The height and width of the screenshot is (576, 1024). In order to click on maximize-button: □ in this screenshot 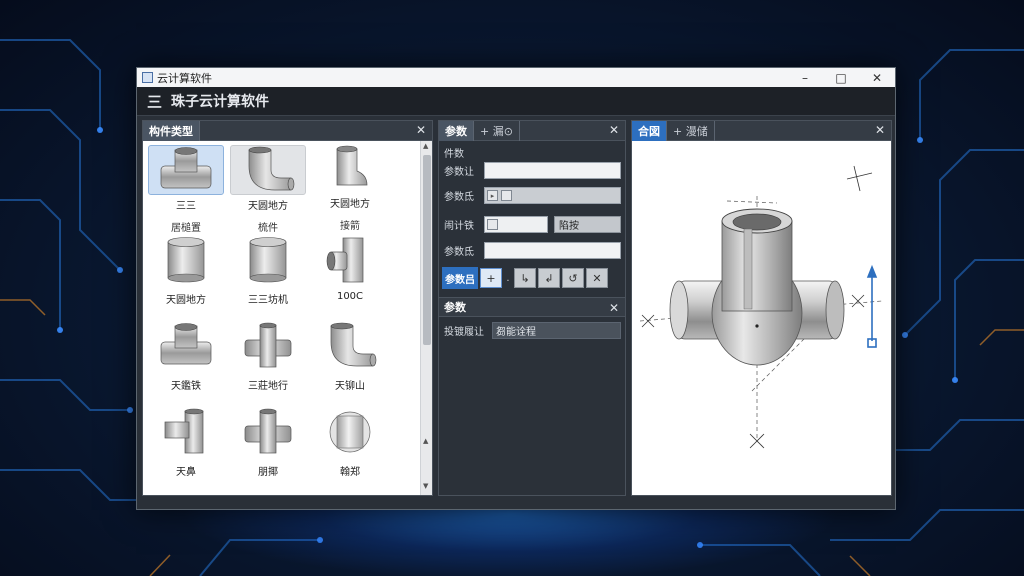, I will do `click(841, 77)`.